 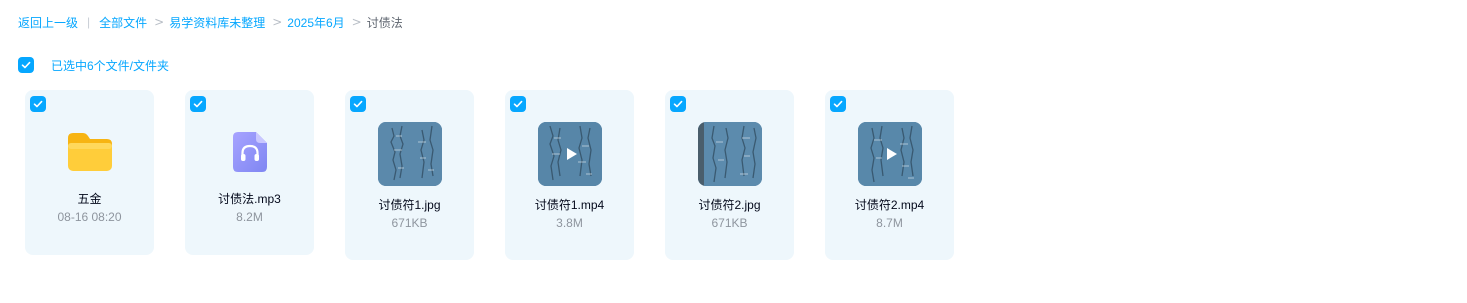 What do you see at coordinates (89, 199) in the screenshot?
I see `file-name: 五金` at bounding box center [89, 199].